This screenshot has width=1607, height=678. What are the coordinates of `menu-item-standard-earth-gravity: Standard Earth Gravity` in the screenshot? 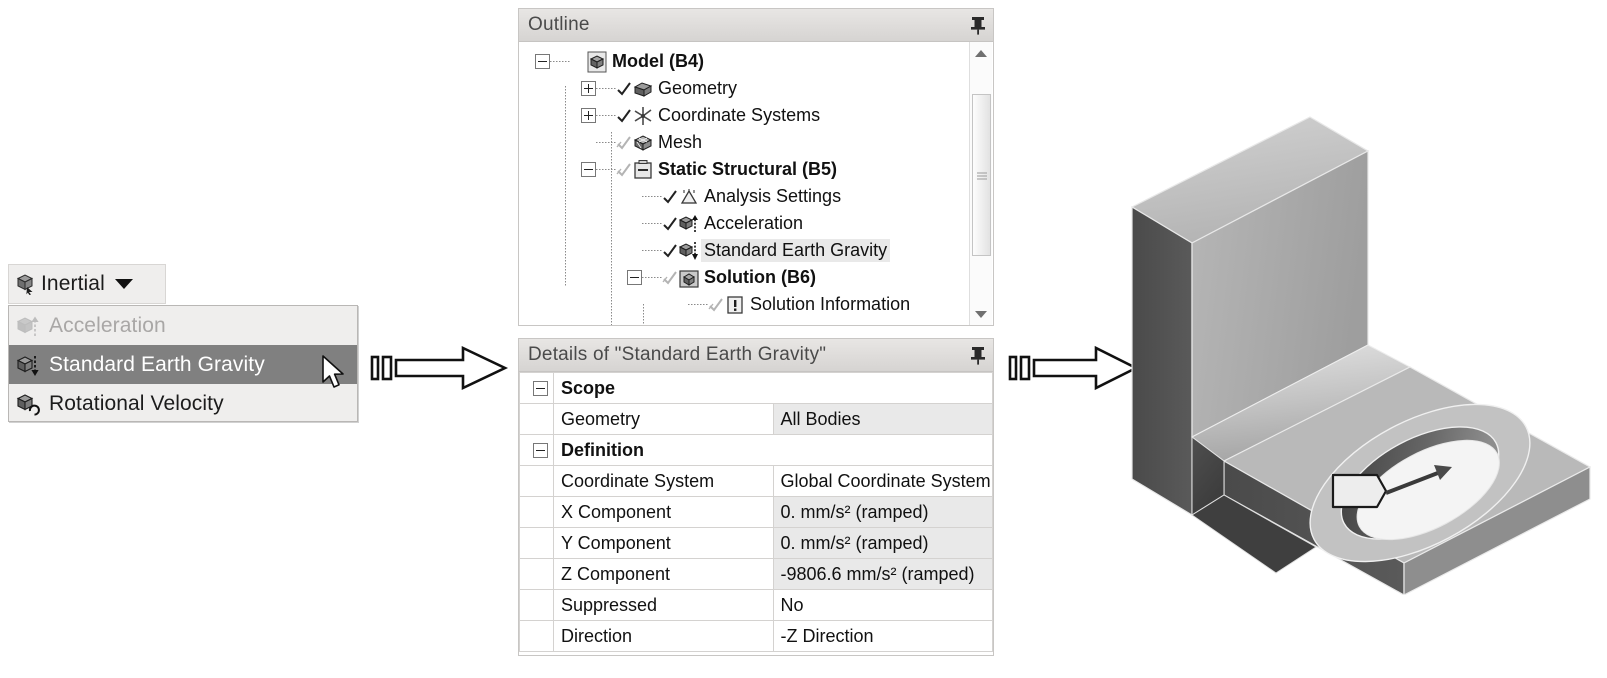 It's located at (183, 364).